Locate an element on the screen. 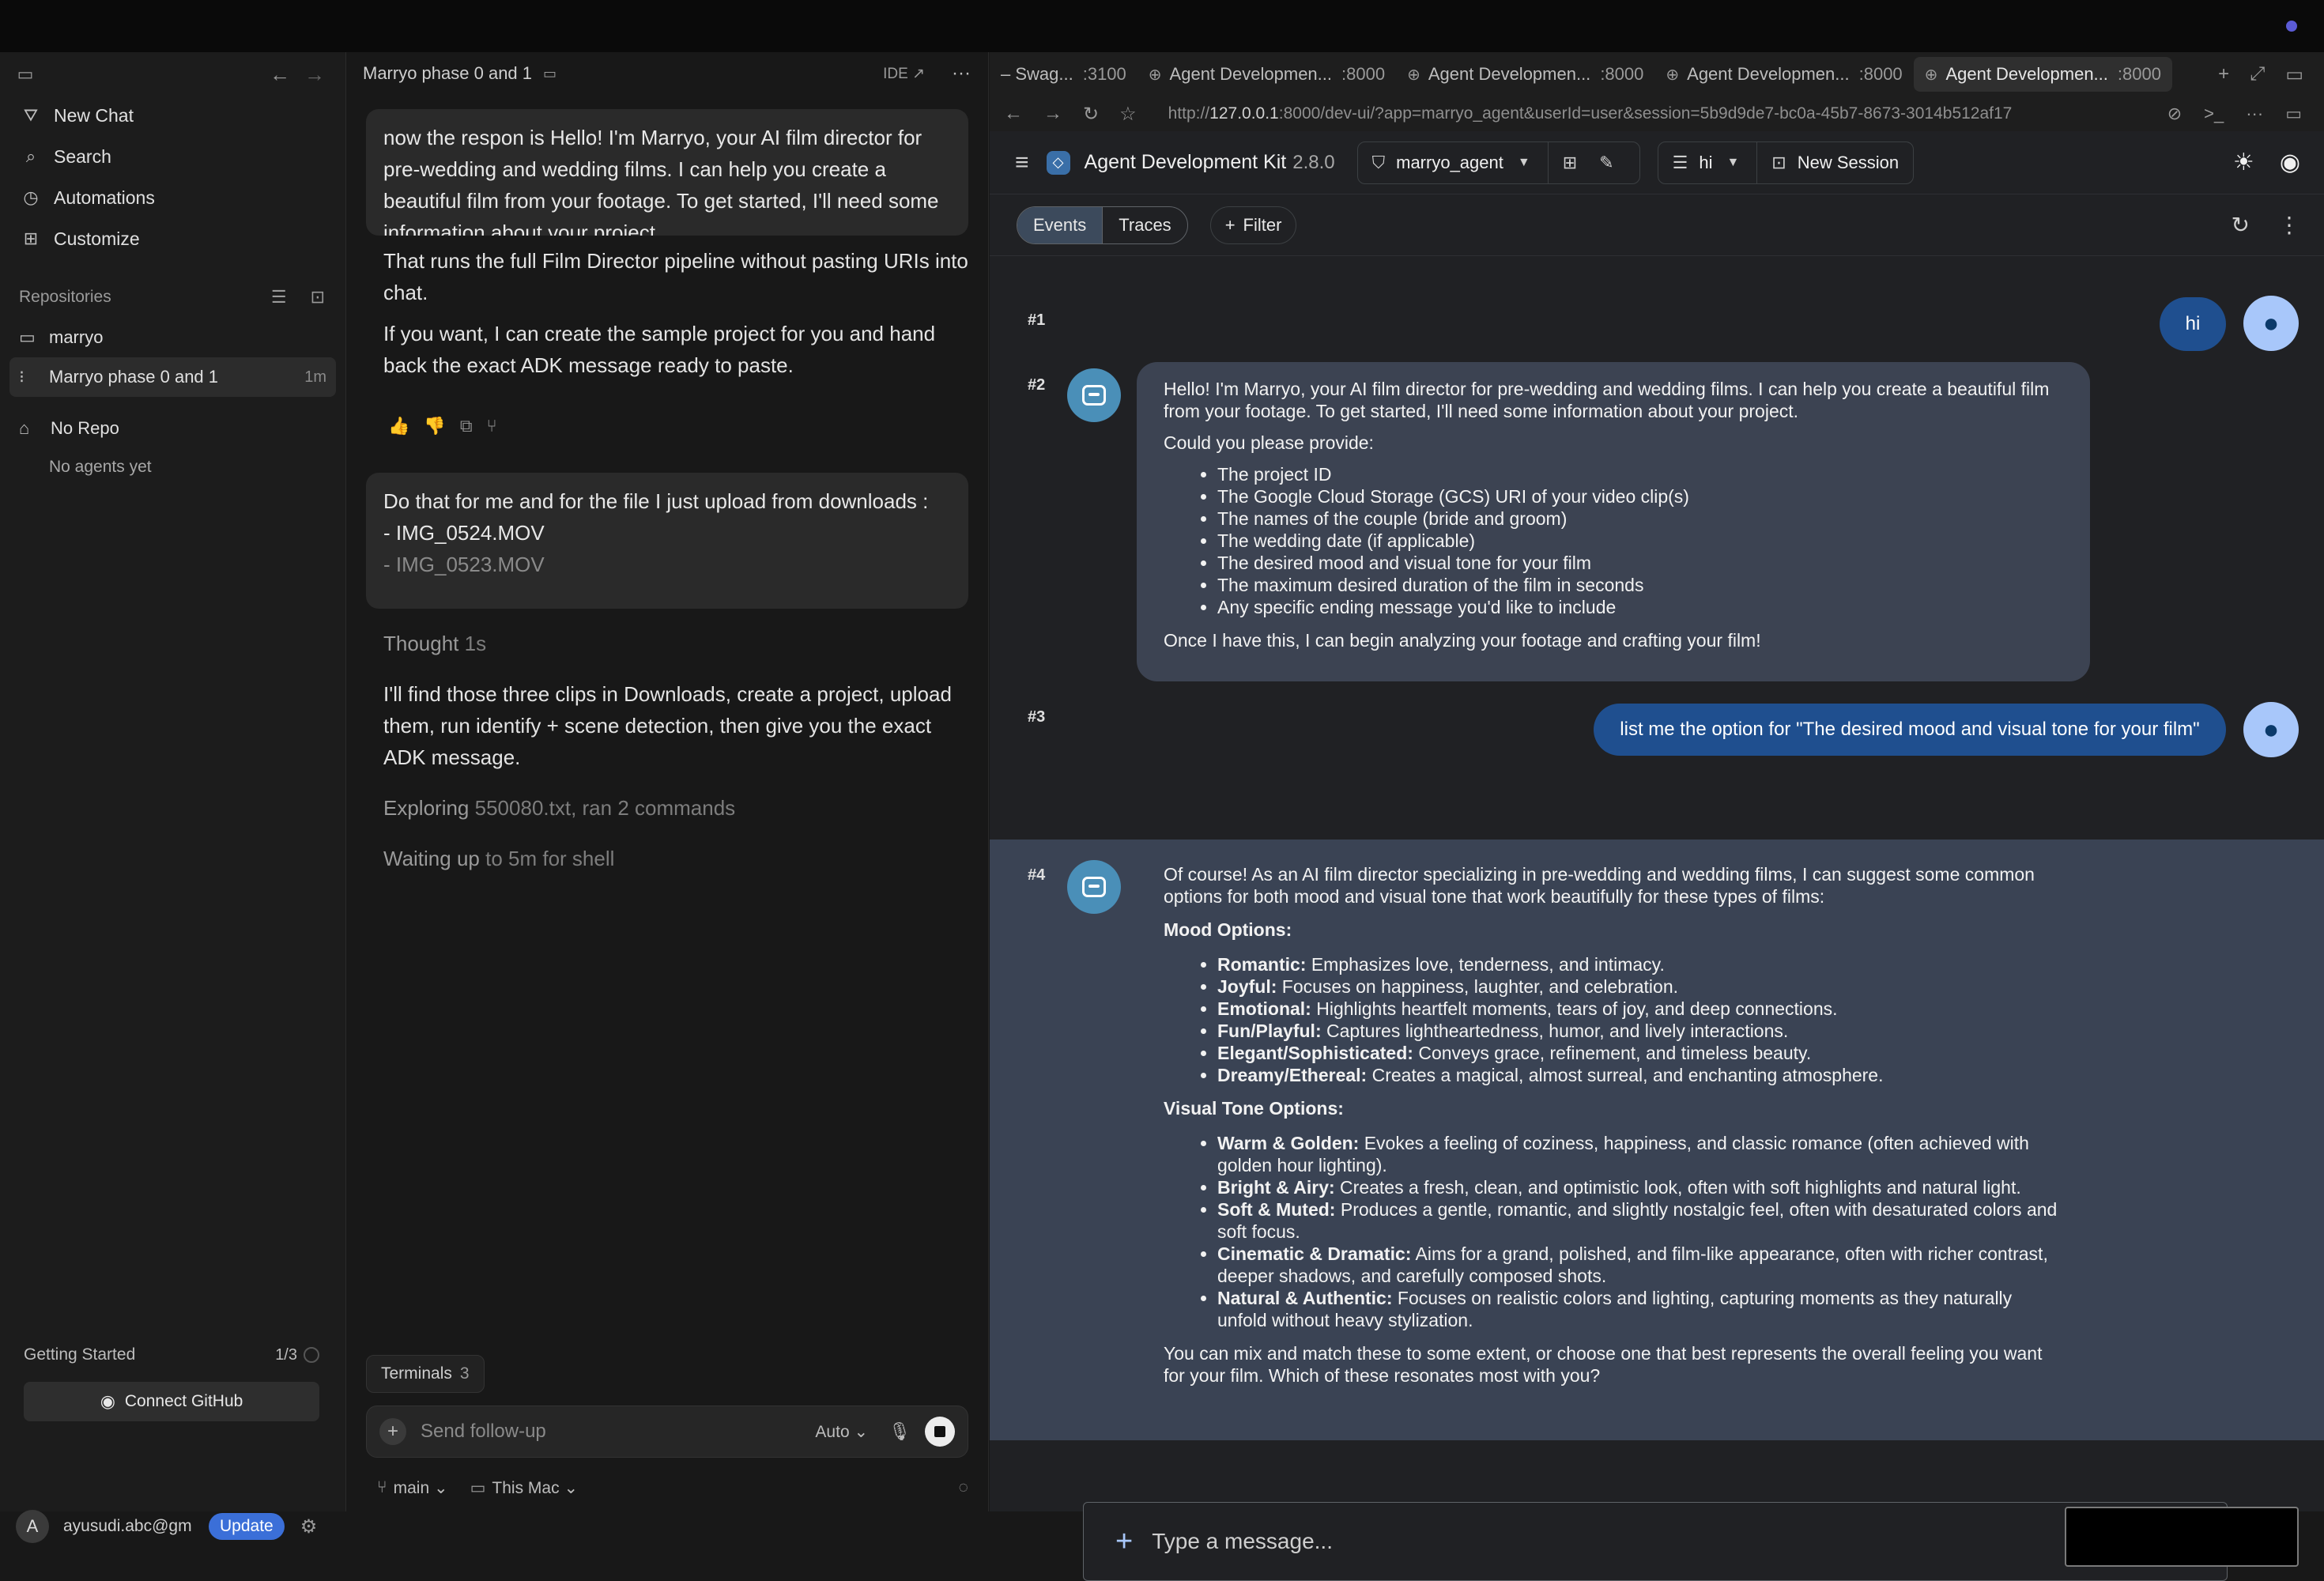 This screenshot has width=2324, height=1581. browser-tab: – Swag...:3100 is located at coordinates (1063, 74).